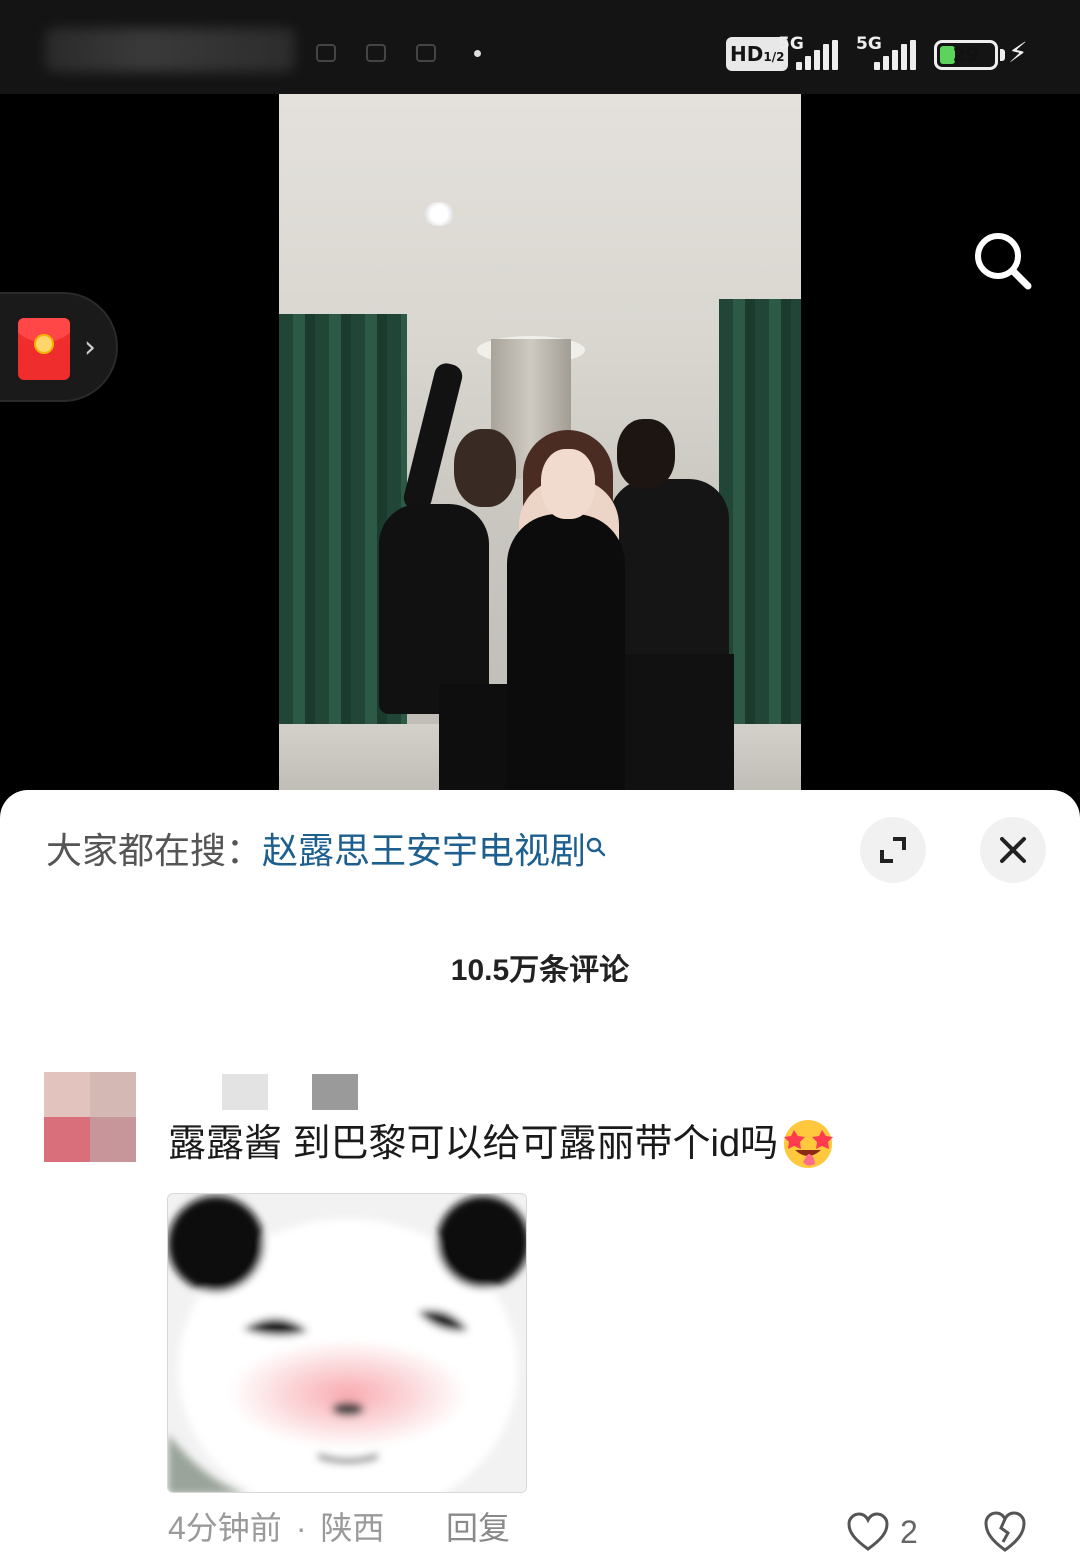 This screenshot has height=1555, width=1080. I want to click on dancer-right, so click(669, 579).